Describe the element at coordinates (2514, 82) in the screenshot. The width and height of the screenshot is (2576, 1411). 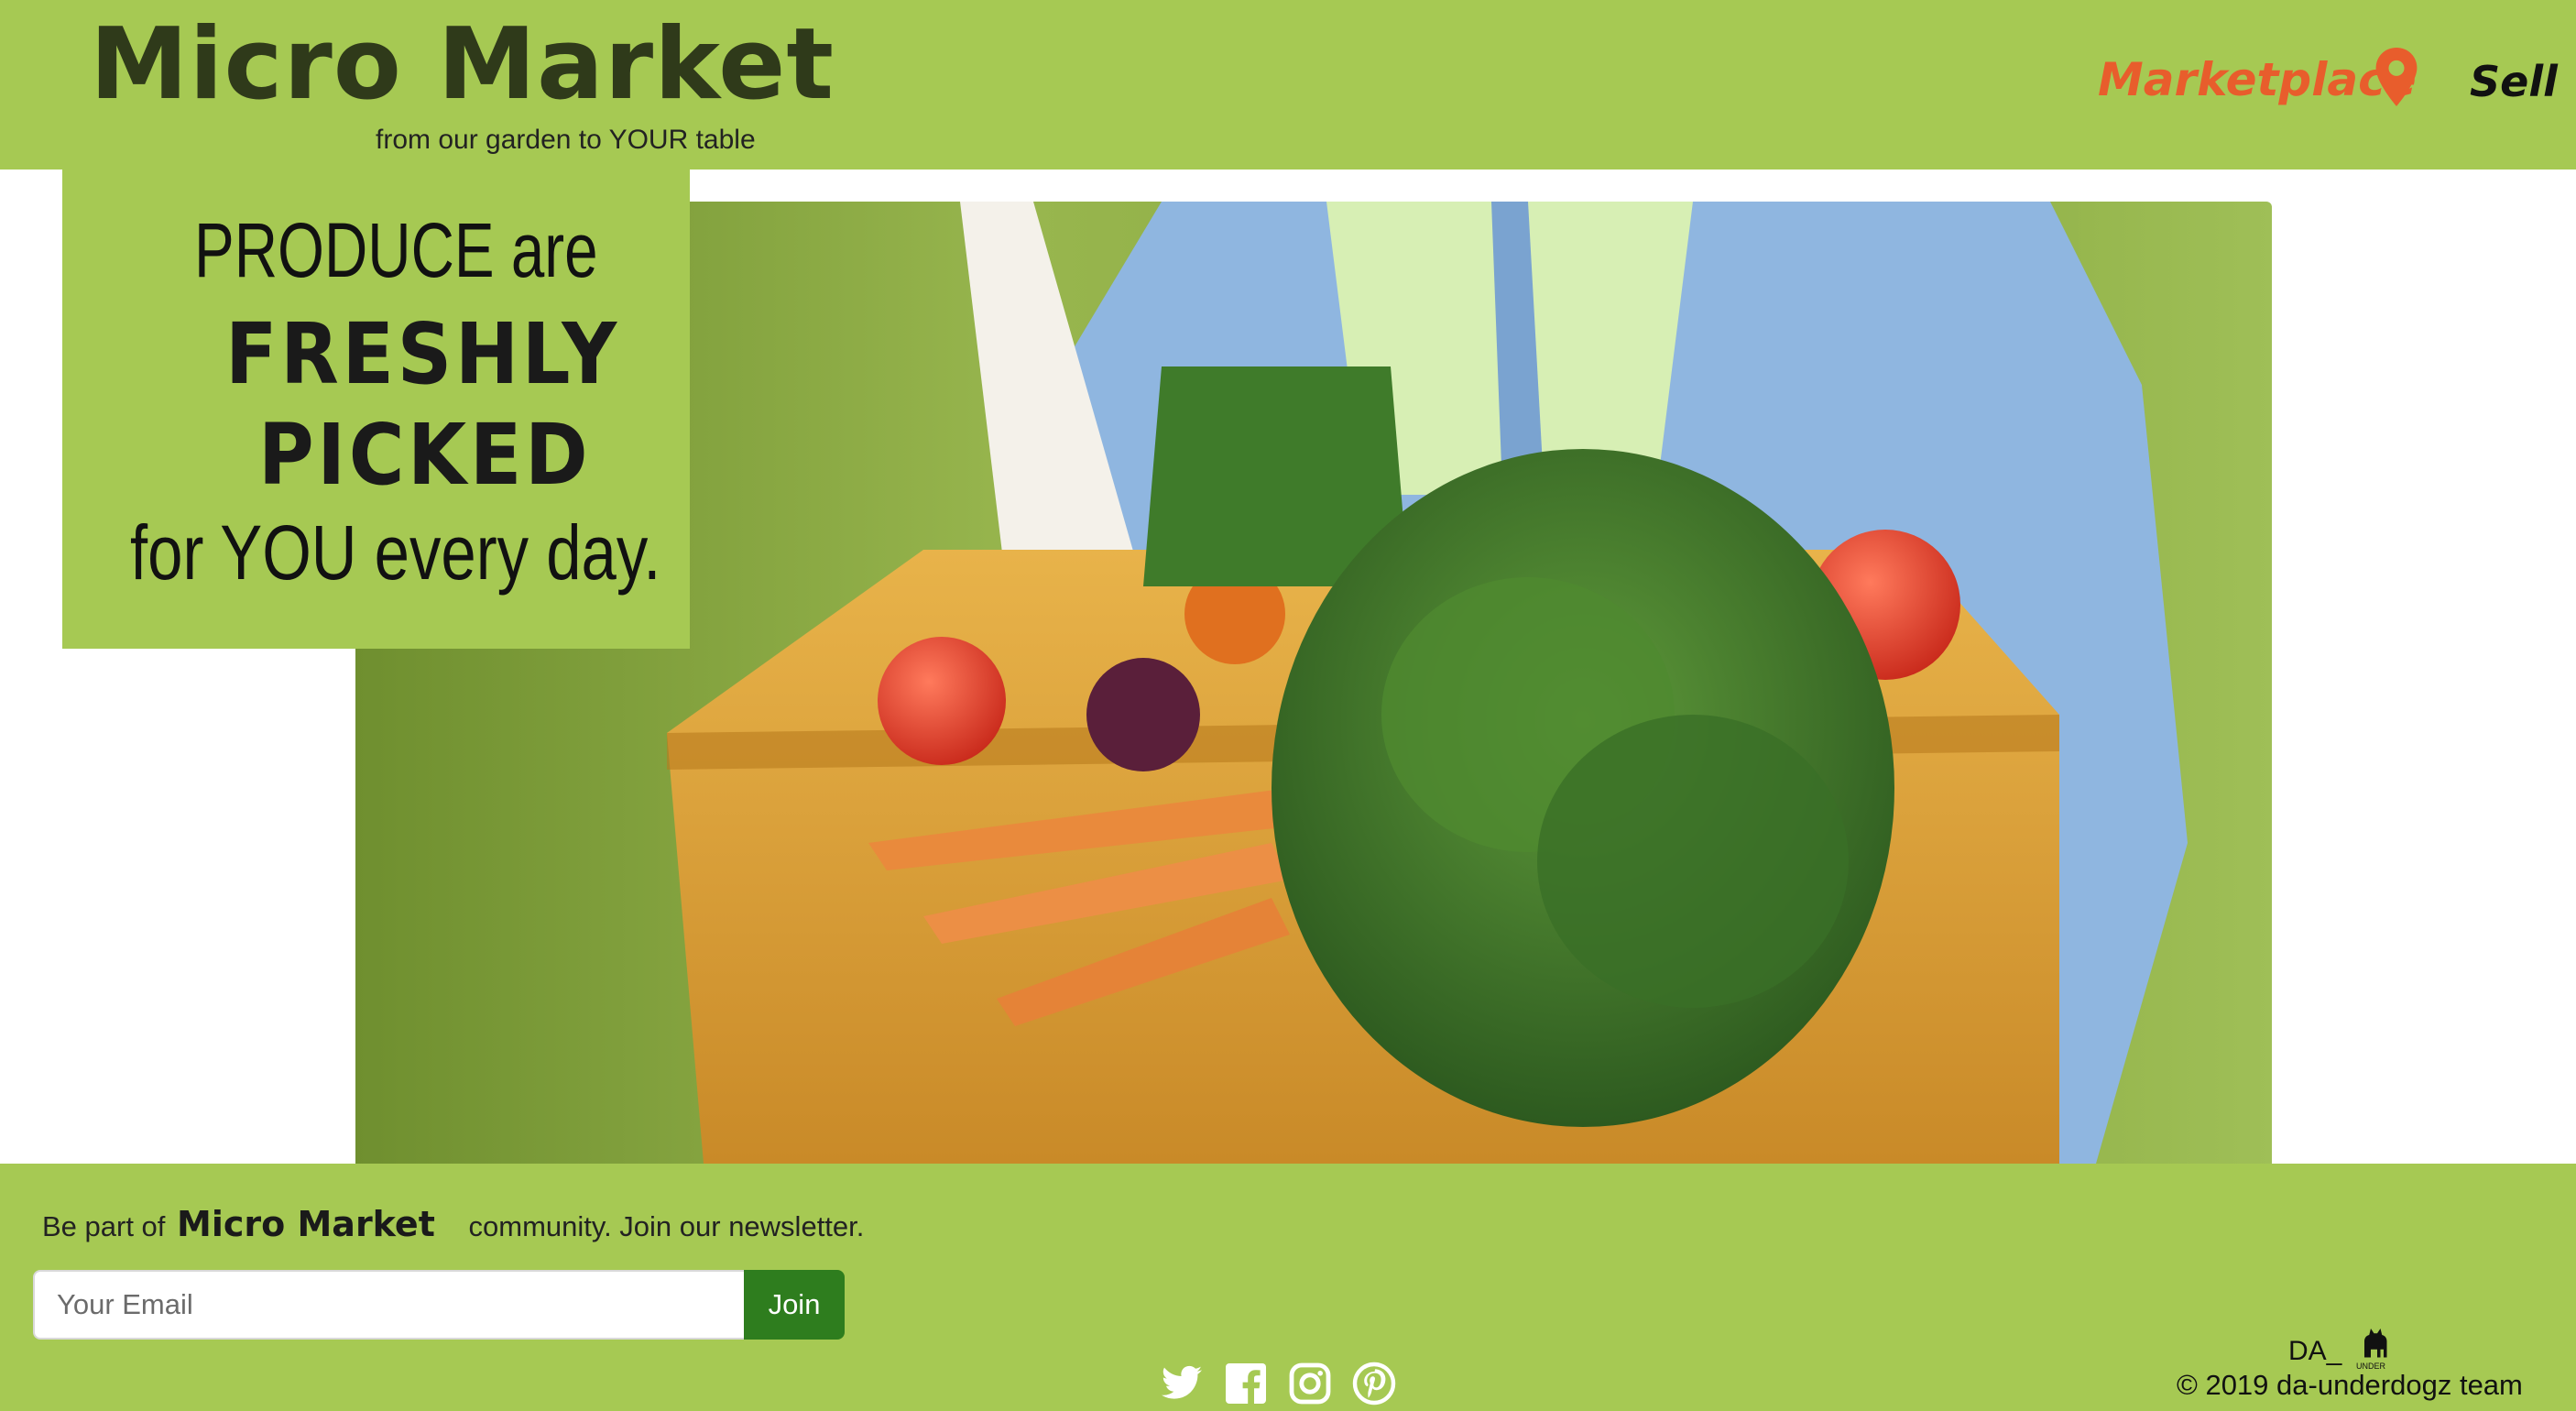
I see `nav-sell-link: Sell` at that location.